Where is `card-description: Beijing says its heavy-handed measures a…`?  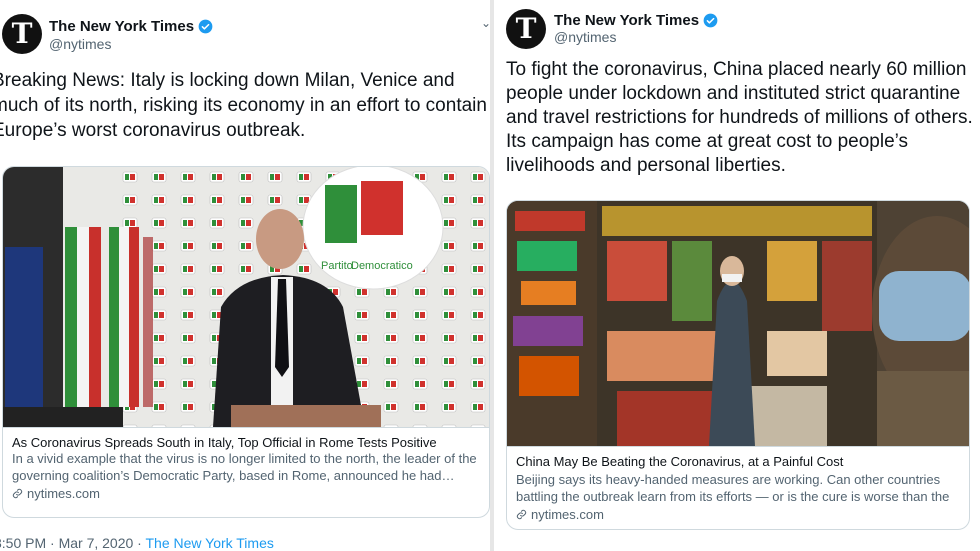
card-description: Beijing says its heavy-handed measures a… is located at coordinates (733, 488).